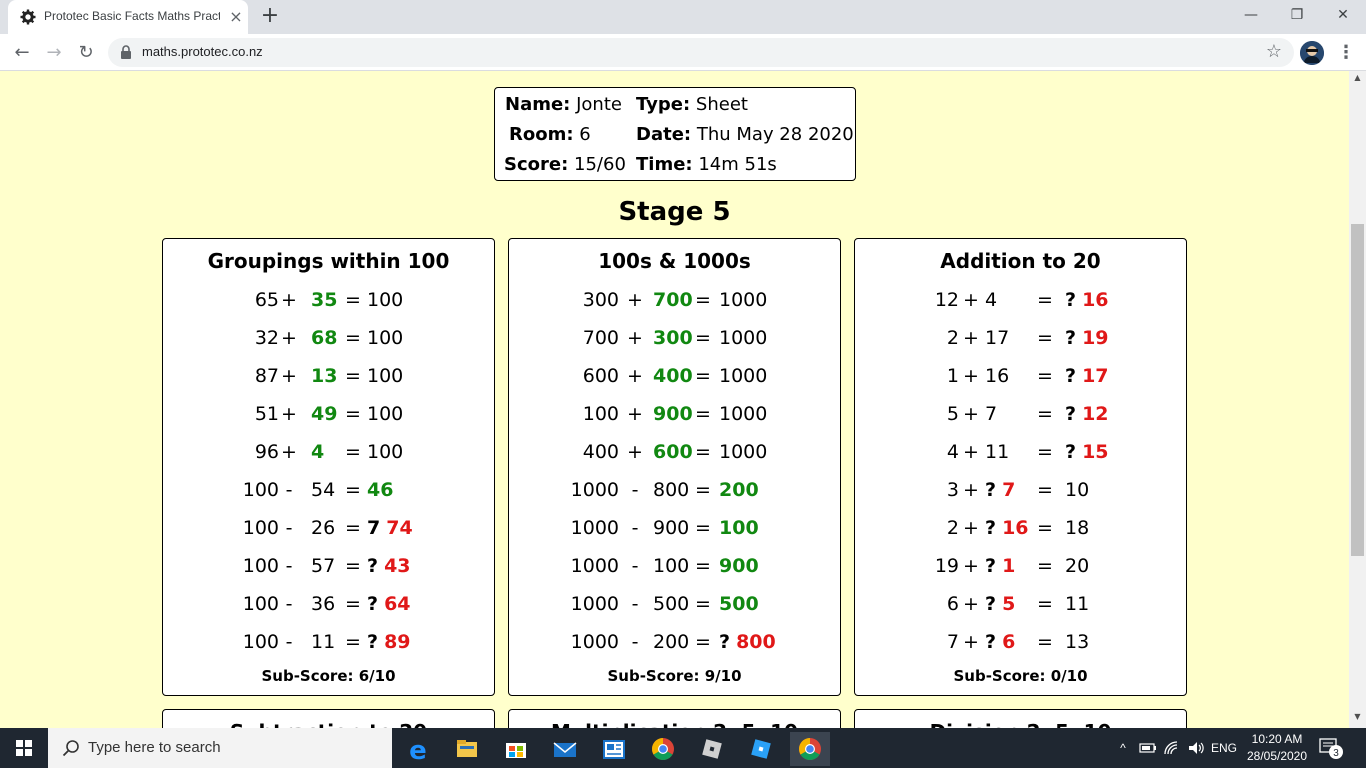  I want to click on svg-text: e, so click(418, 751).